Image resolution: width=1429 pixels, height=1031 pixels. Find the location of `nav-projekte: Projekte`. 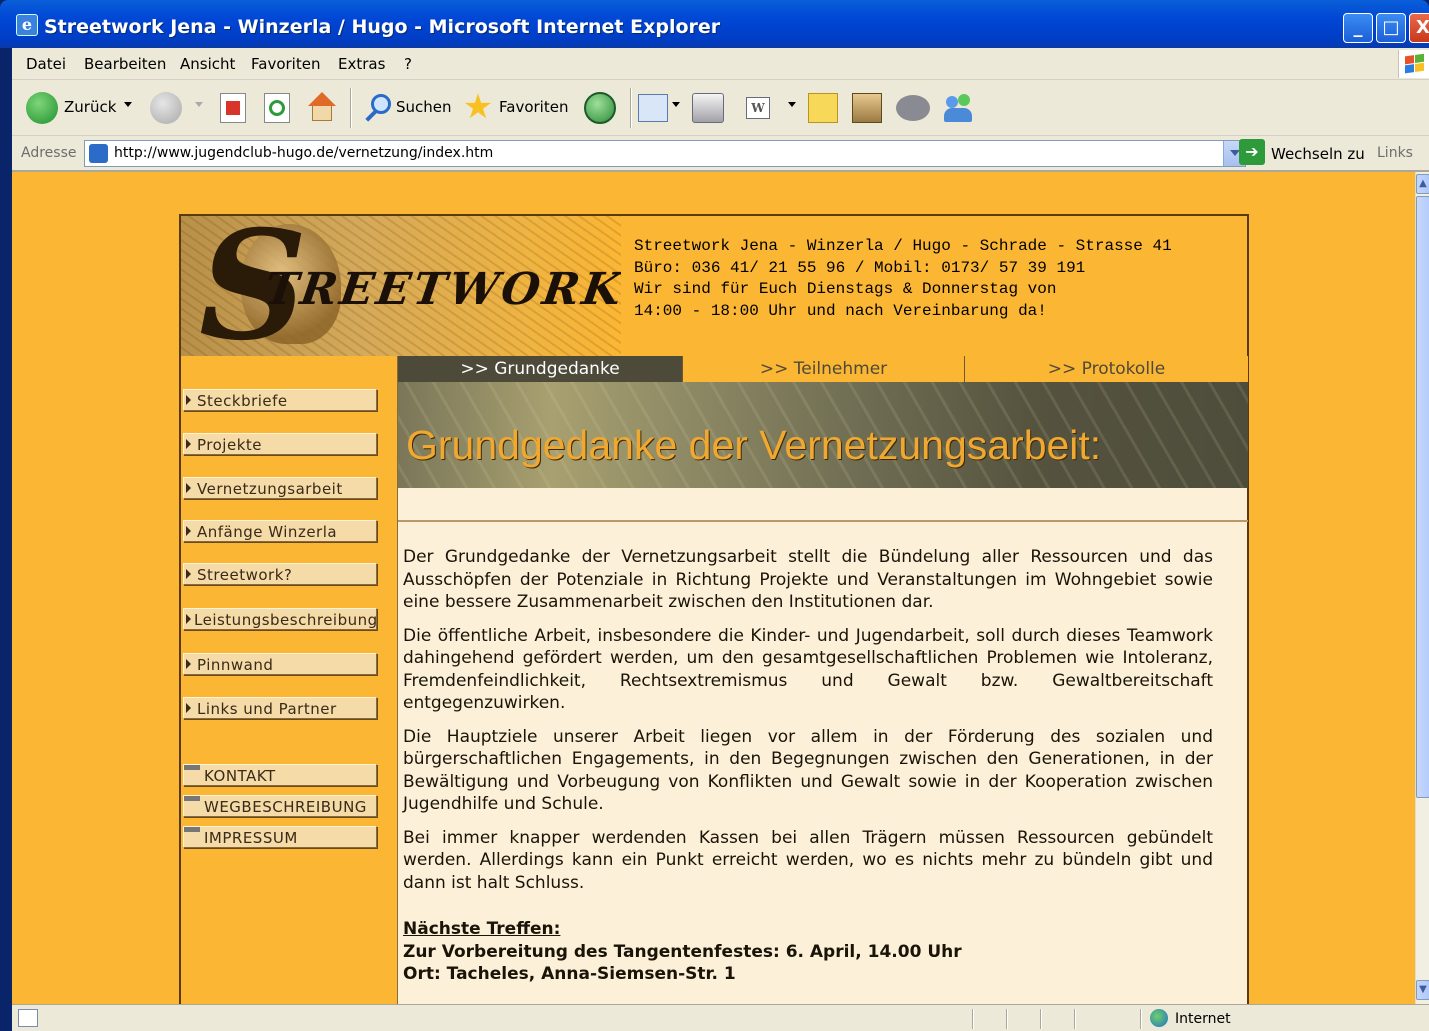

nav-projekte: Projekte is located at coordinates (280, 444).